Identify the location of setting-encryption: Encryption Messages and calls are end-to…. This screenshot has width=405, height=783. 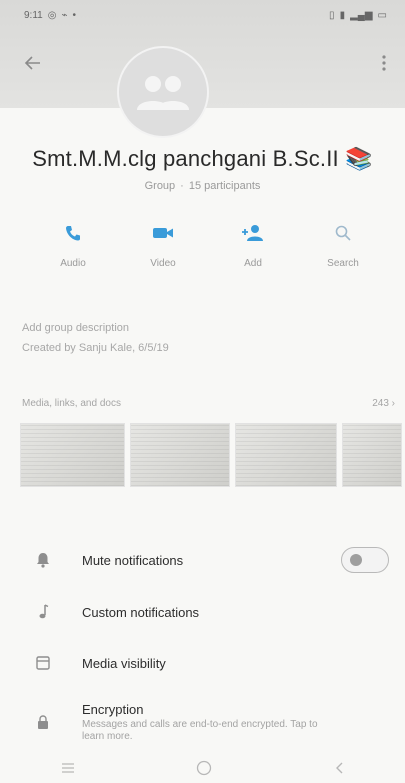
(202, 722).